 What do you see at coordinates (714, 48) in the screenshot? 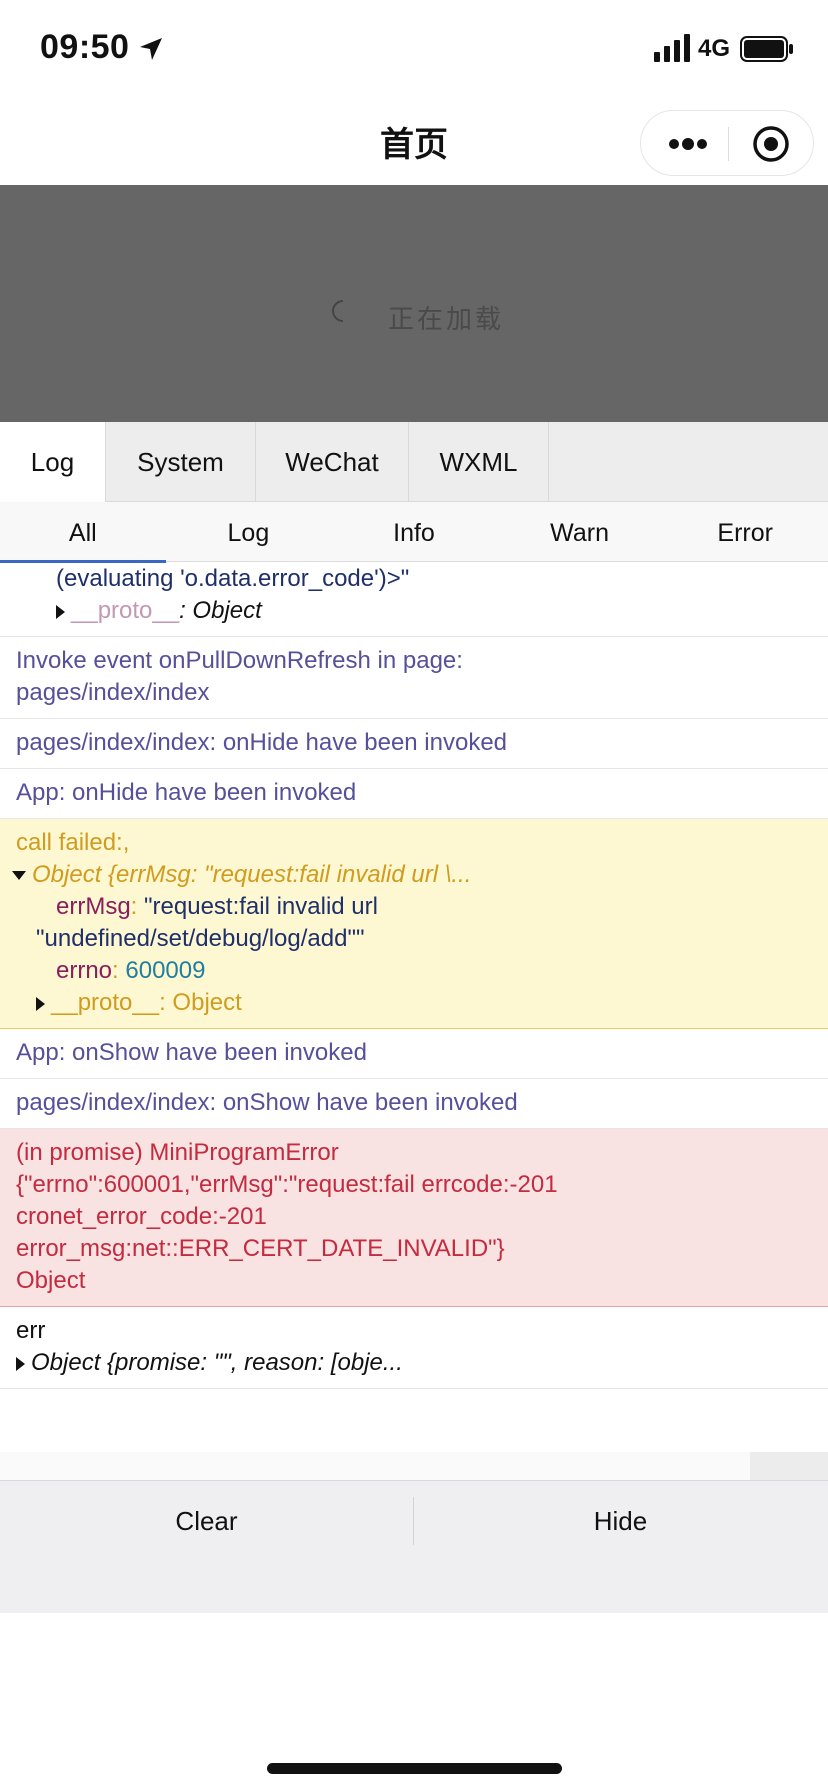
I see `network-label: 4G` at bounding box center [714, 48].